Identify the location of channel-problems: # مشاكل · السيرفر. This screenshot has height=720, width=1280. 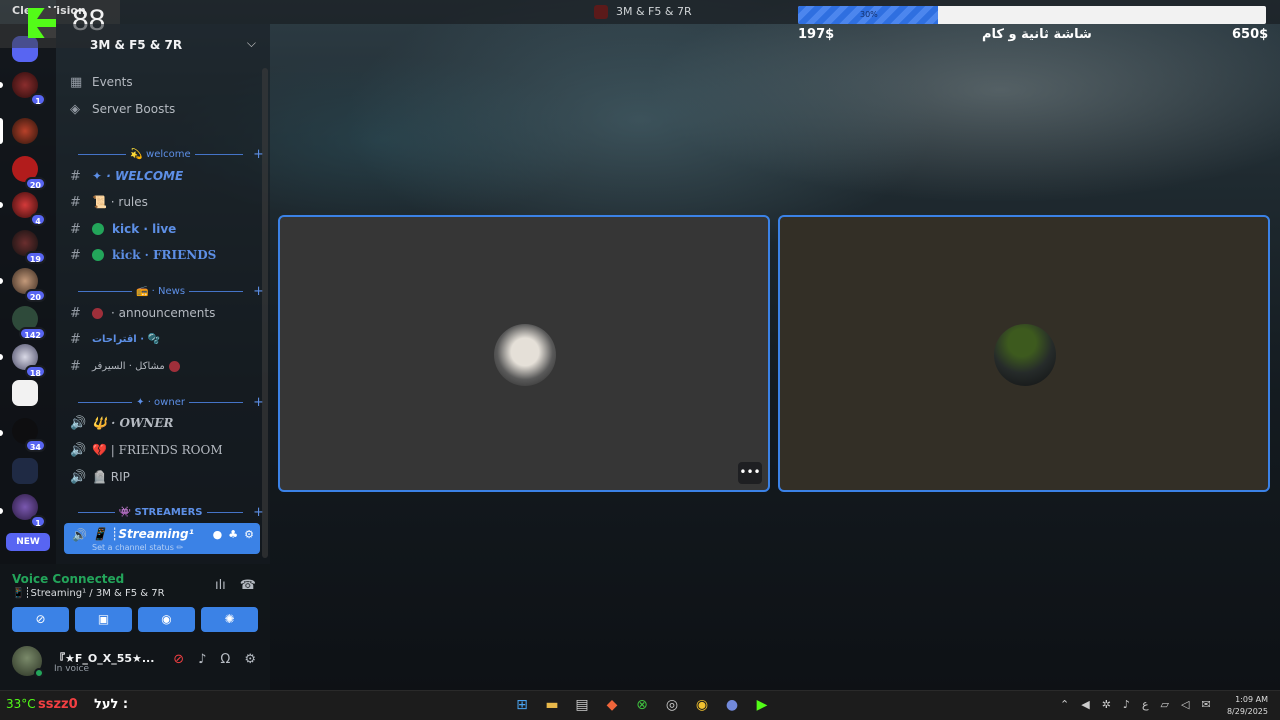
(129, 366).